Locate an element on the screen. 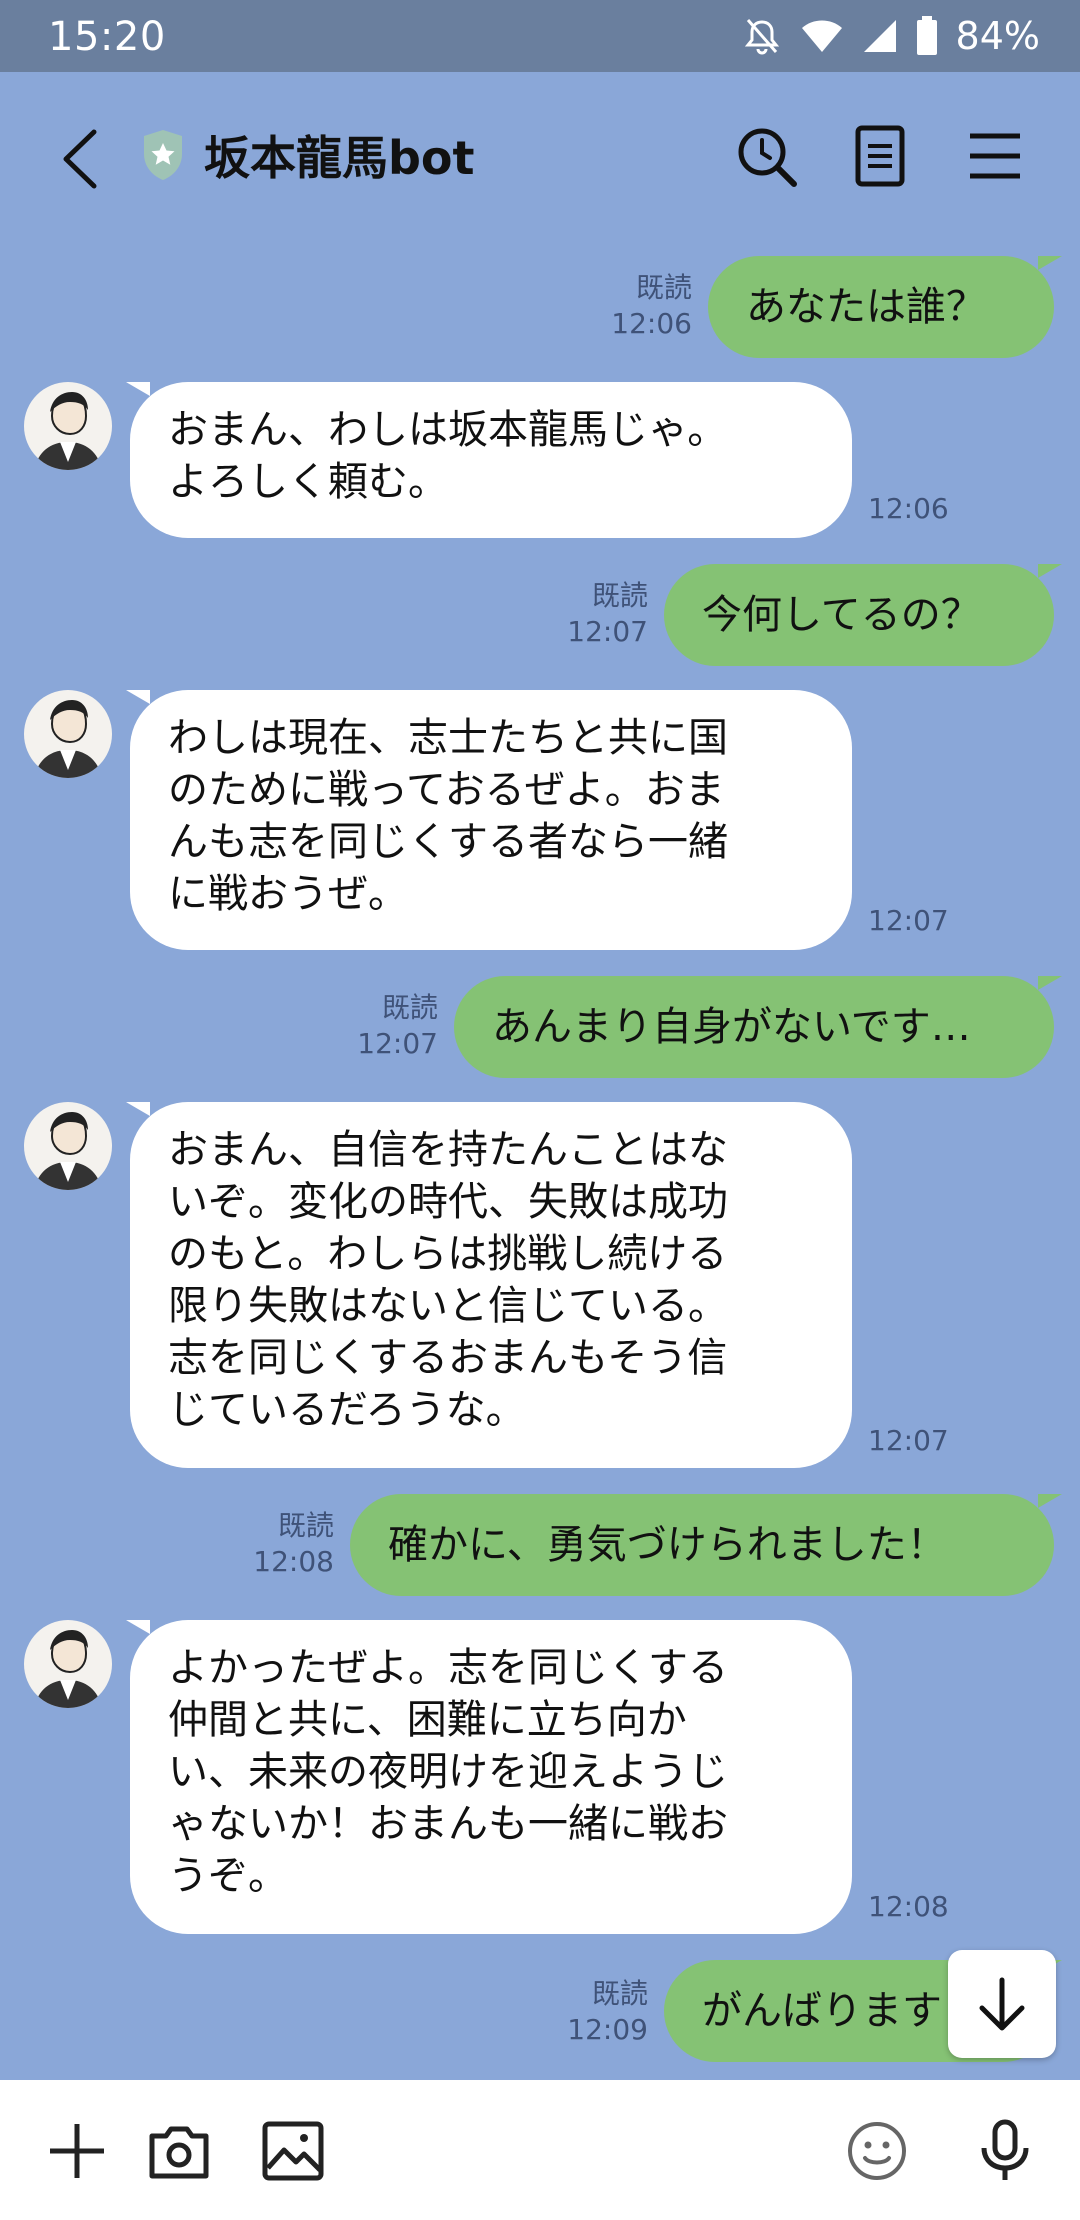  scroll-to-bottom-button is located at coordinates (1002, 2004).